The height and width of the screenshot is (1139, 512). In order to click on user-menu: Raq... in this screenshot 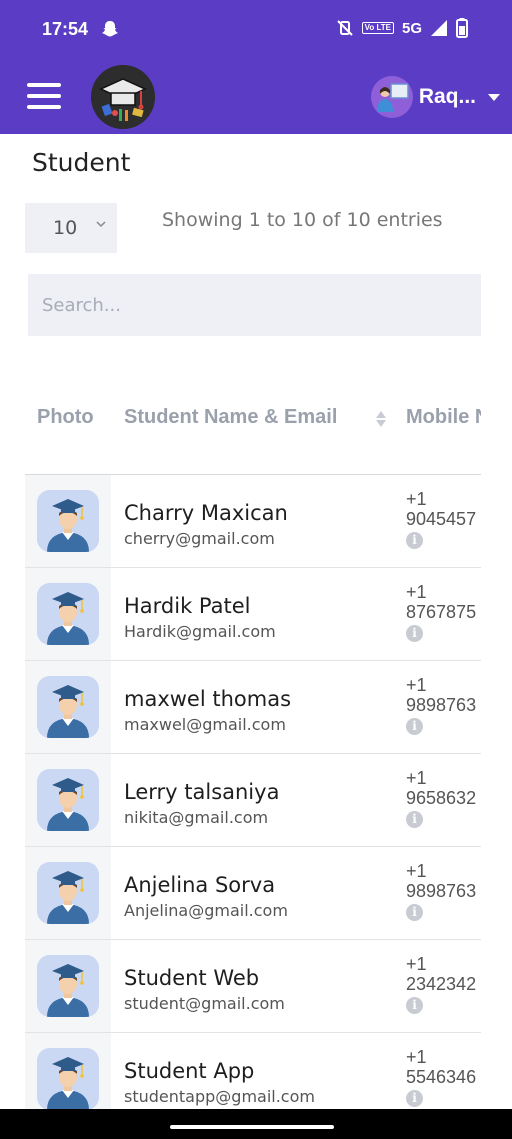, I will do `click(435, 97)`.